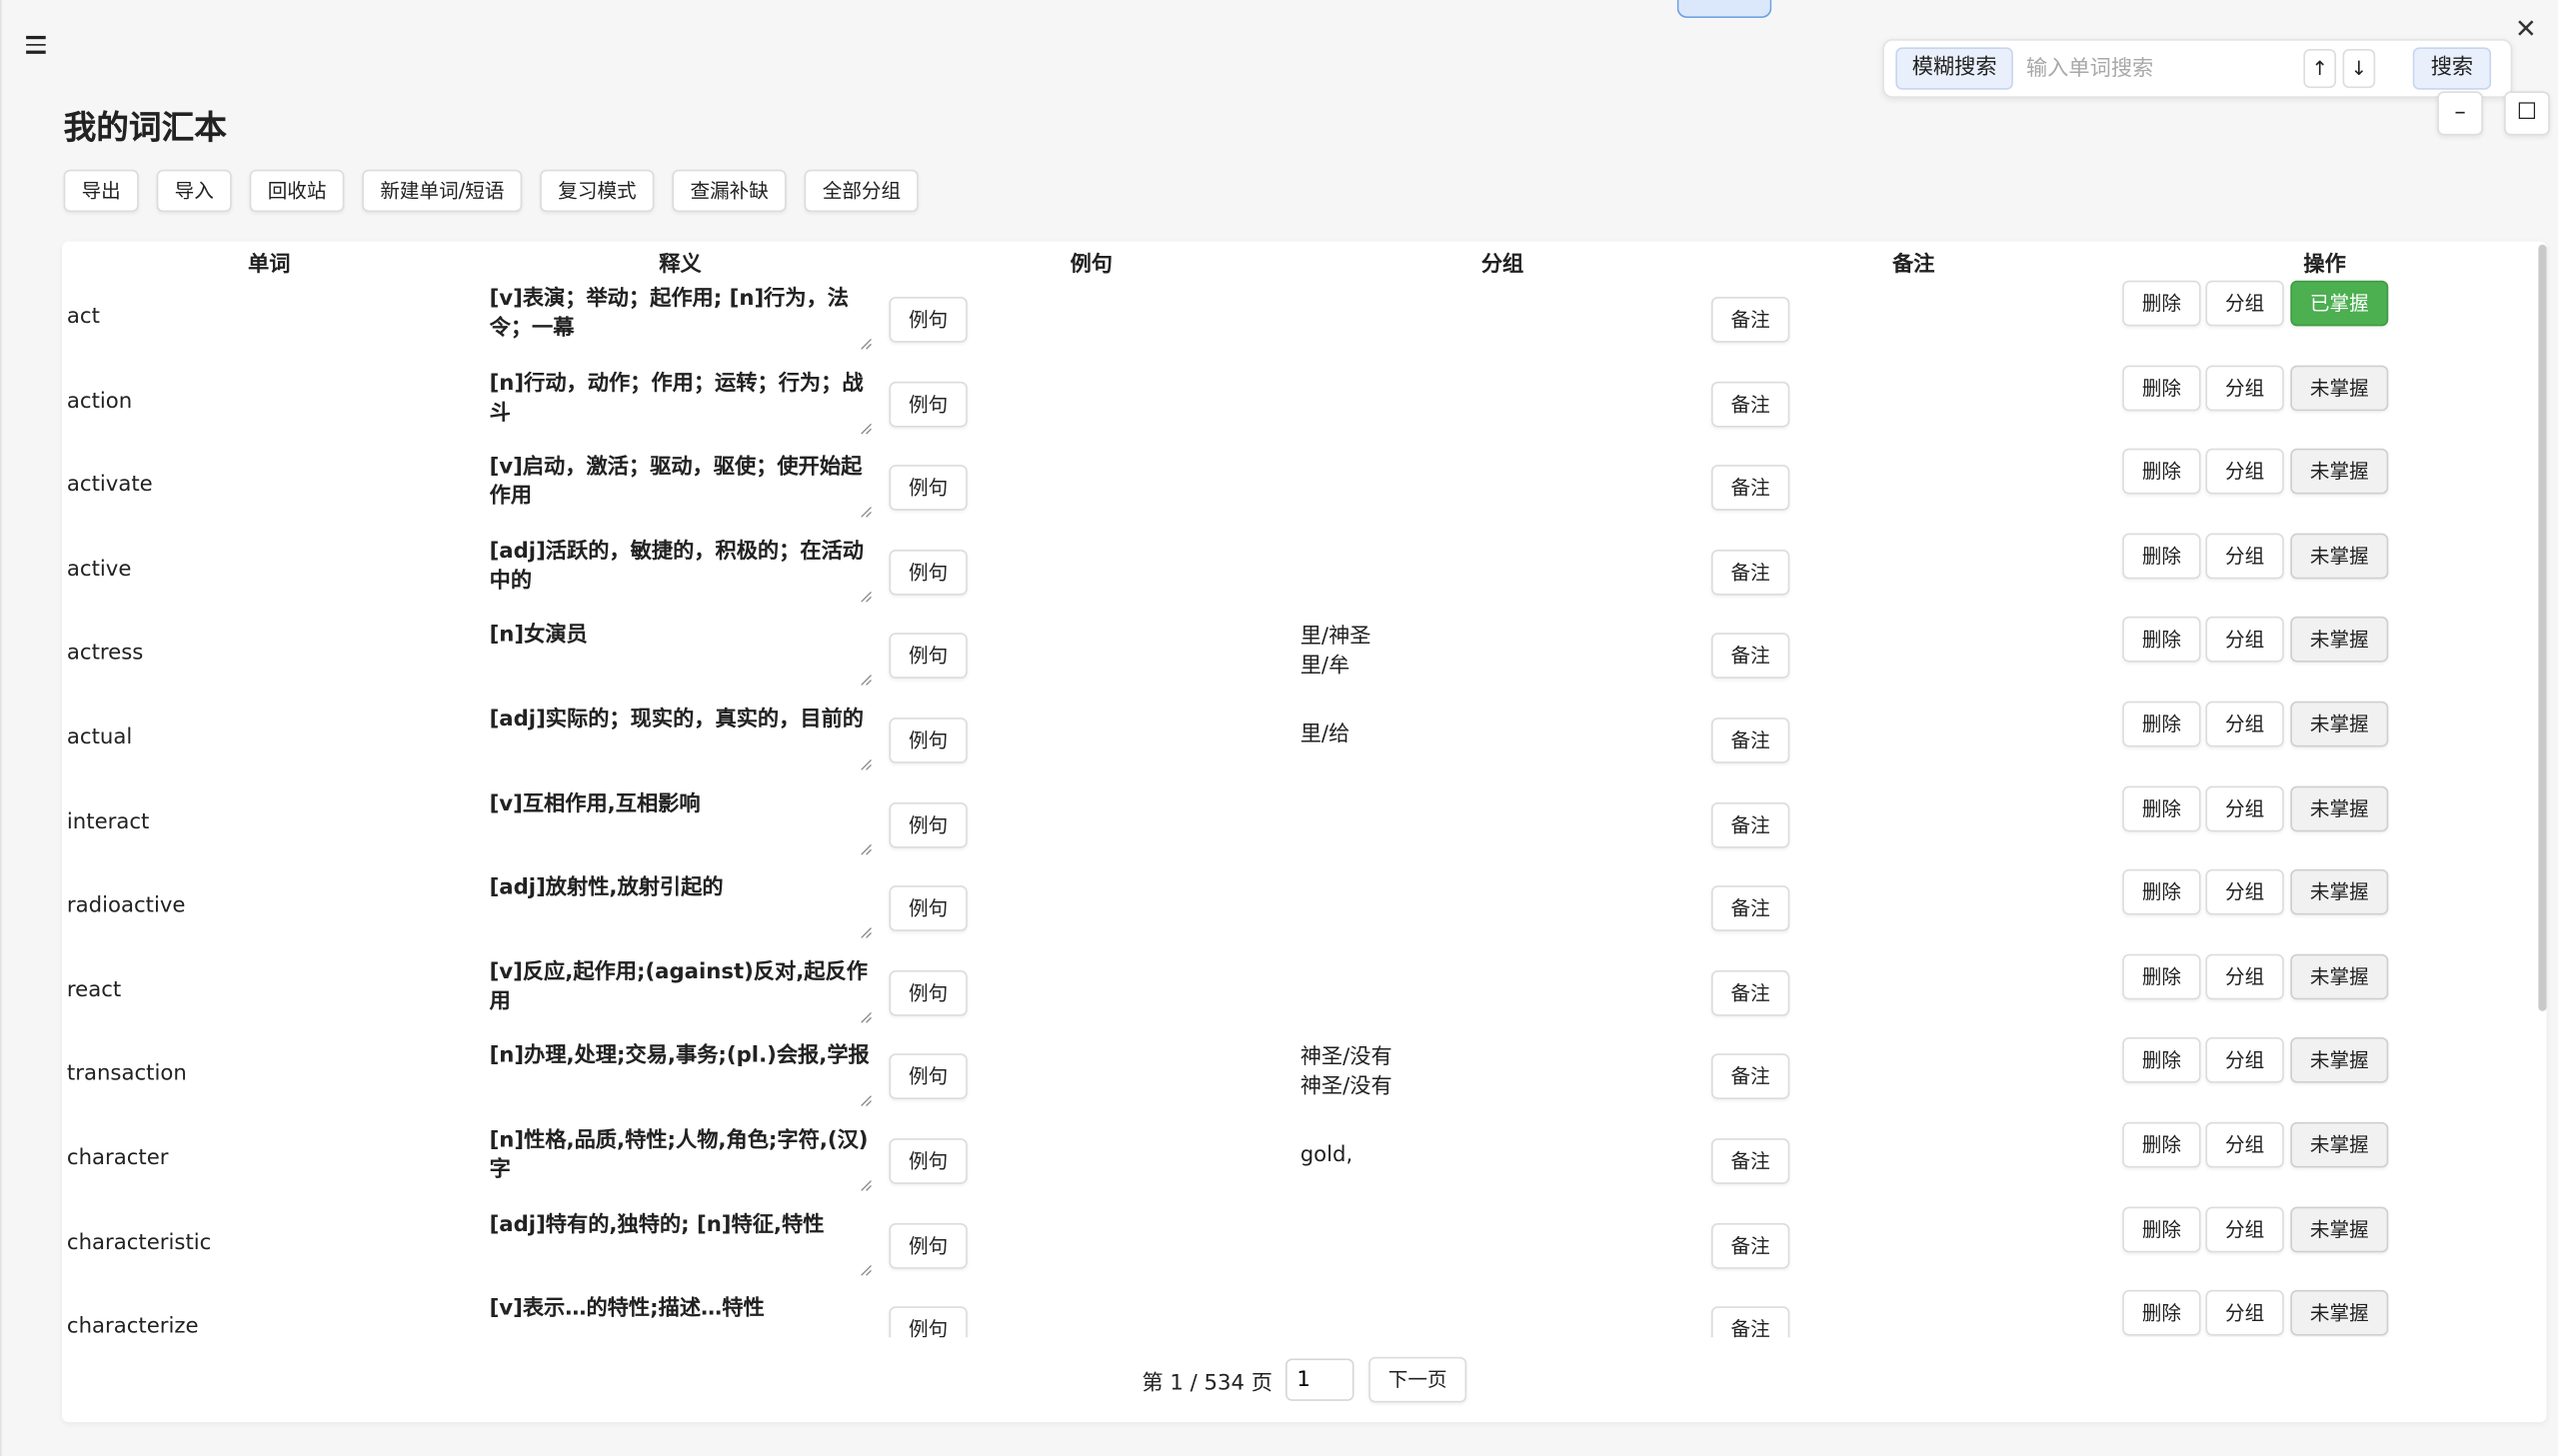 The image size is (2558, 1456). I want to click on meaning-cell: [adj]放射性,放射引起的, so click(682, 908).